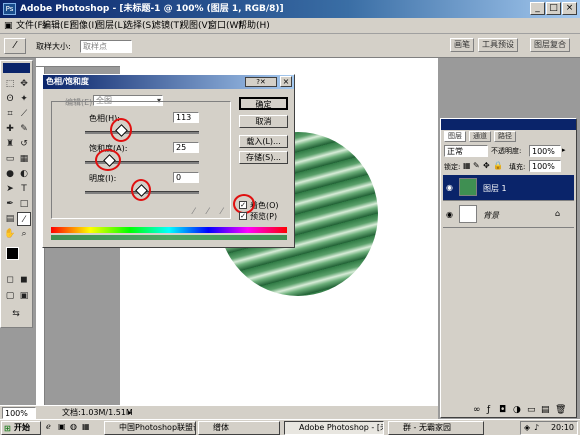 The width and height of the screenshot is (580, 435). I want to click on blur-tool-icon: ●, so click(10, 174).